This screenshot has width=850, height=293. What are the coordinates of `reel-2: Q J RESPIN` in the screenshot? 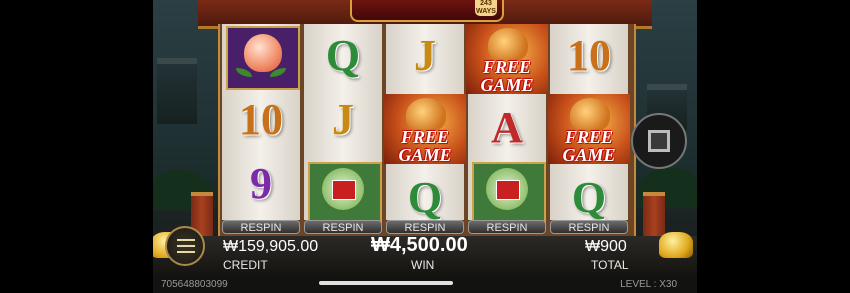 It's located at (343, 129).